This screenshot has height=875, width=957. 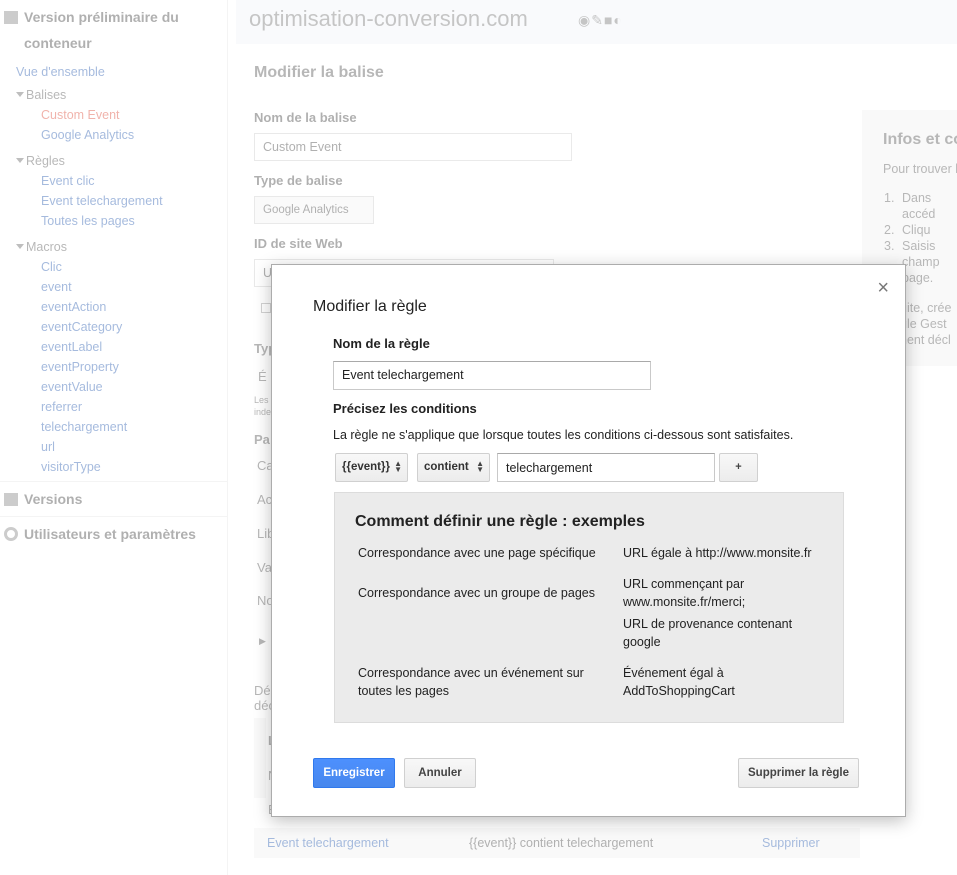 I want to click on gear-icon, so click(x=11, y=534).